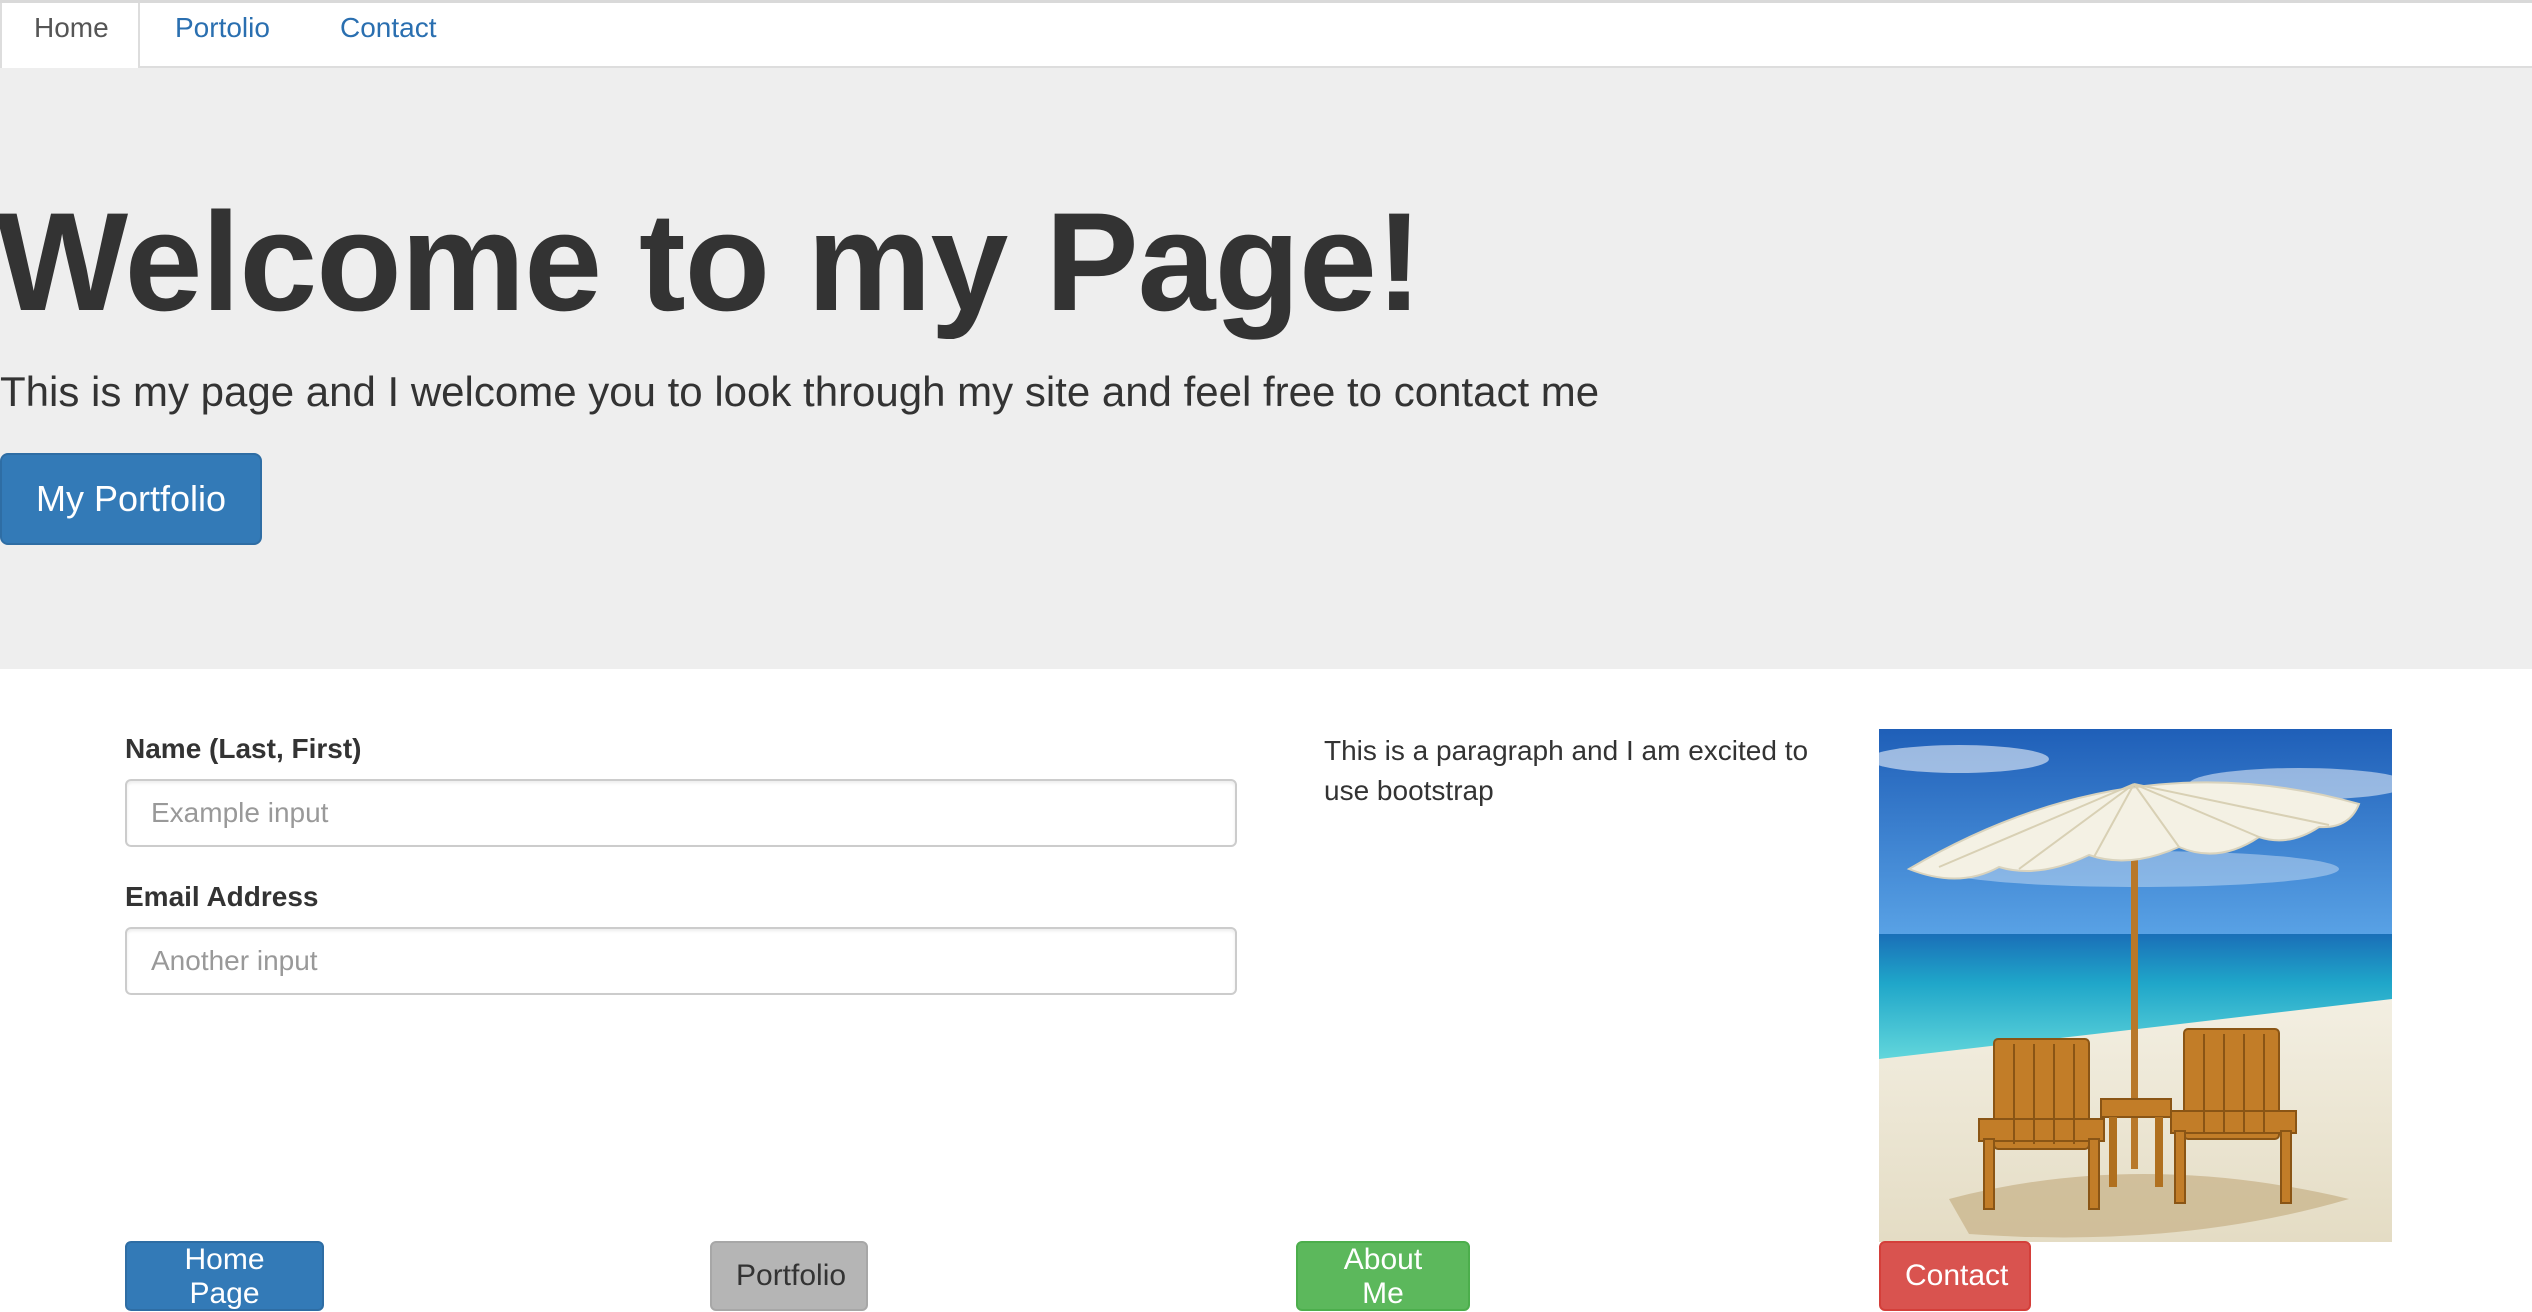  I want to click on tab-contact: Contact, so click(388, 36).